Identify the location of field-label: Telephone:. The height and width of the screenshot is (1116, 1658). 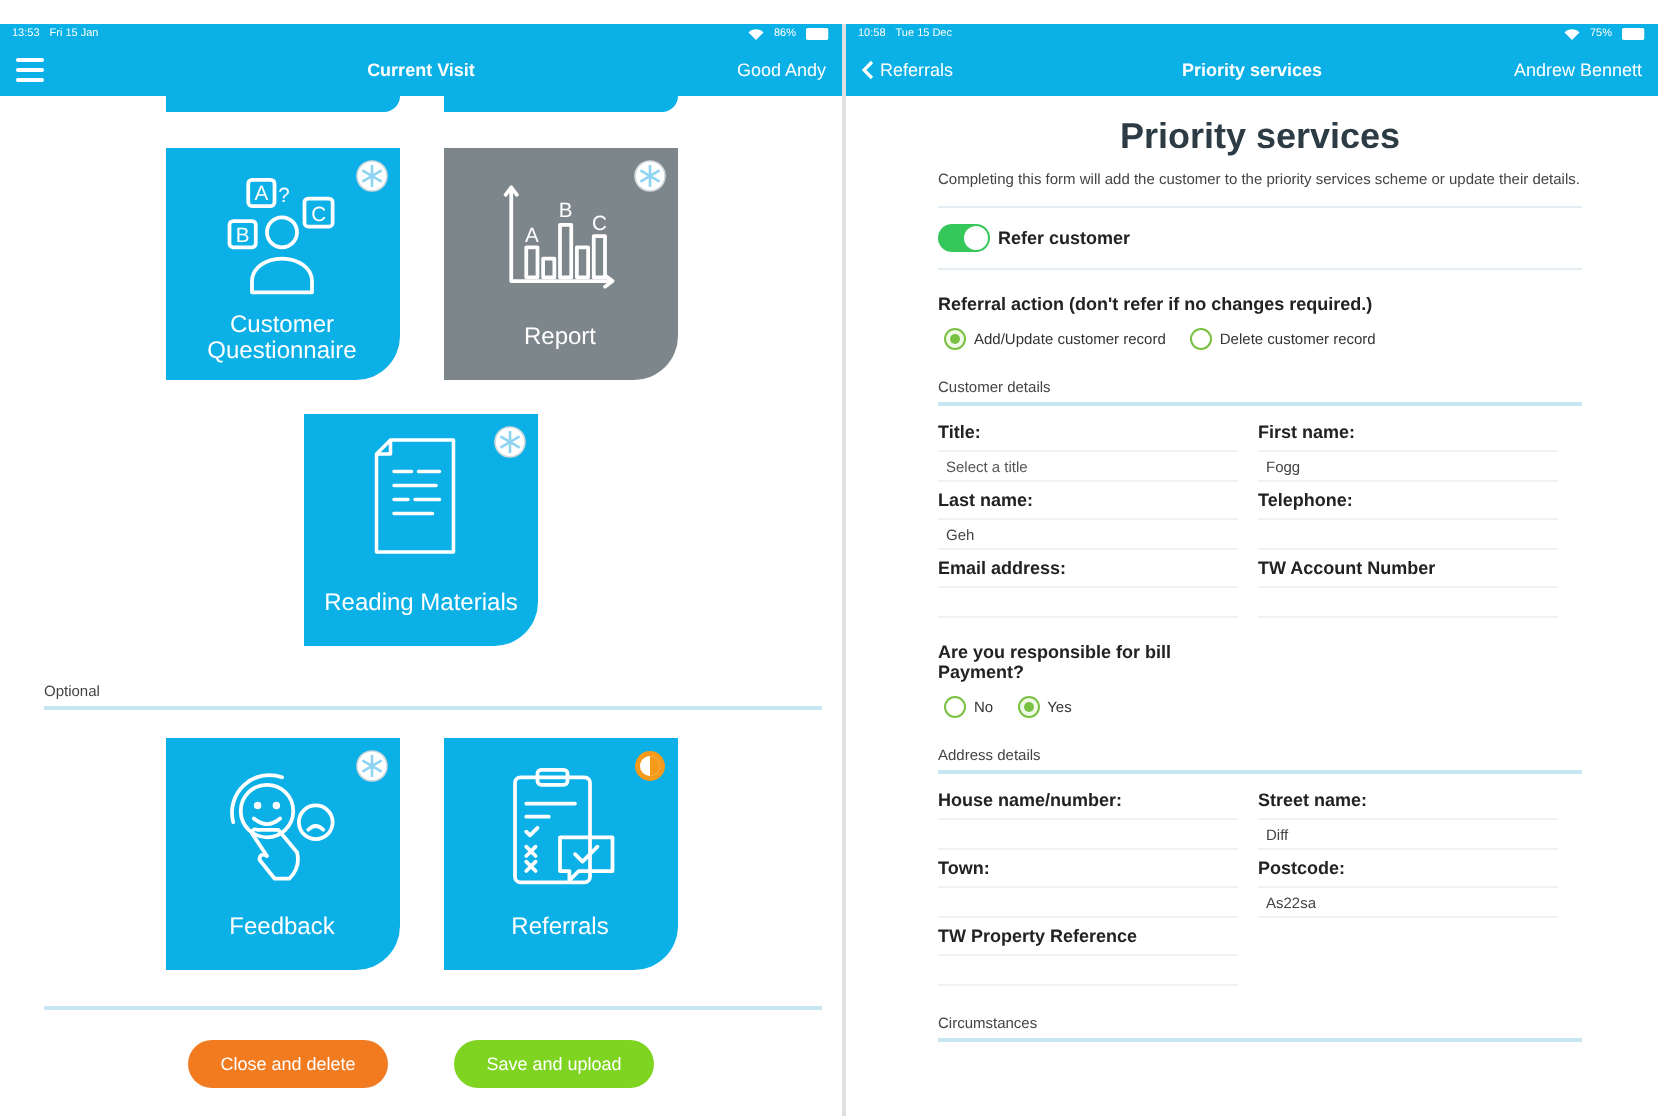
(1306, 501).